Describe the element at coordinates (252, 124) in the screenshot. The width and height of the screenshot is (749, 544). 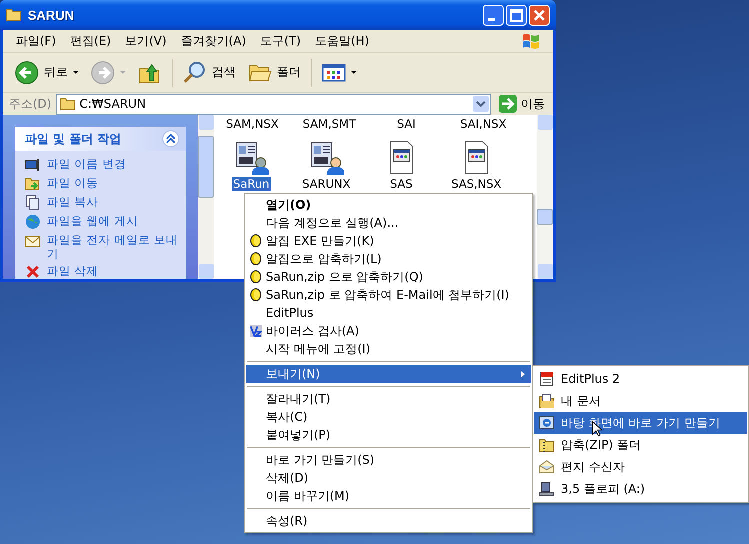
I see `file-name: SAM,NSX` at that location.